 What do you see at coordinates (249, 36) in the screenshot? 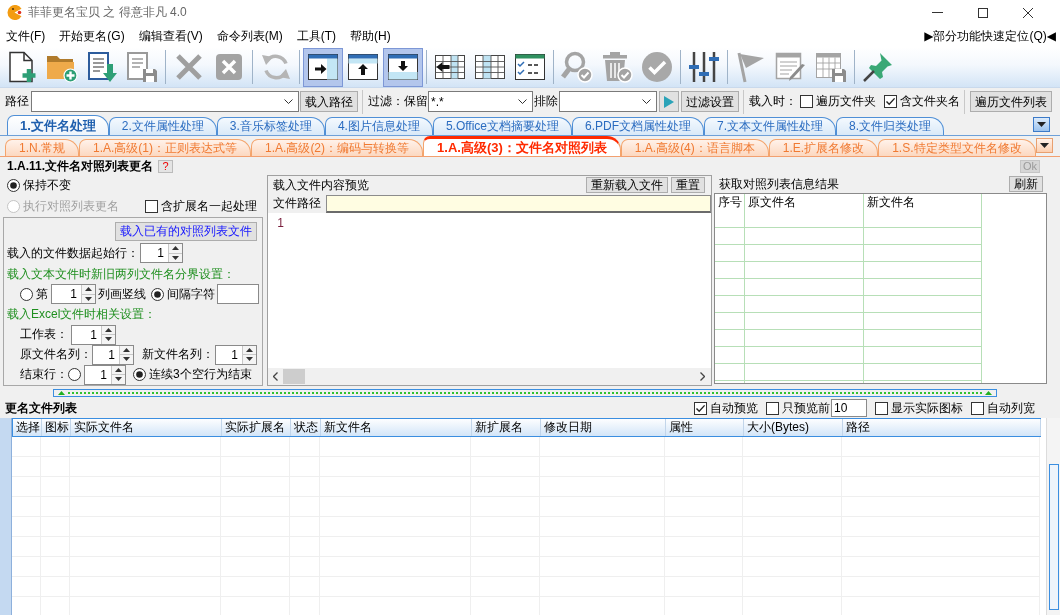
I see `menu-item: 命令列表(M)` at bounding box center [249, 36].